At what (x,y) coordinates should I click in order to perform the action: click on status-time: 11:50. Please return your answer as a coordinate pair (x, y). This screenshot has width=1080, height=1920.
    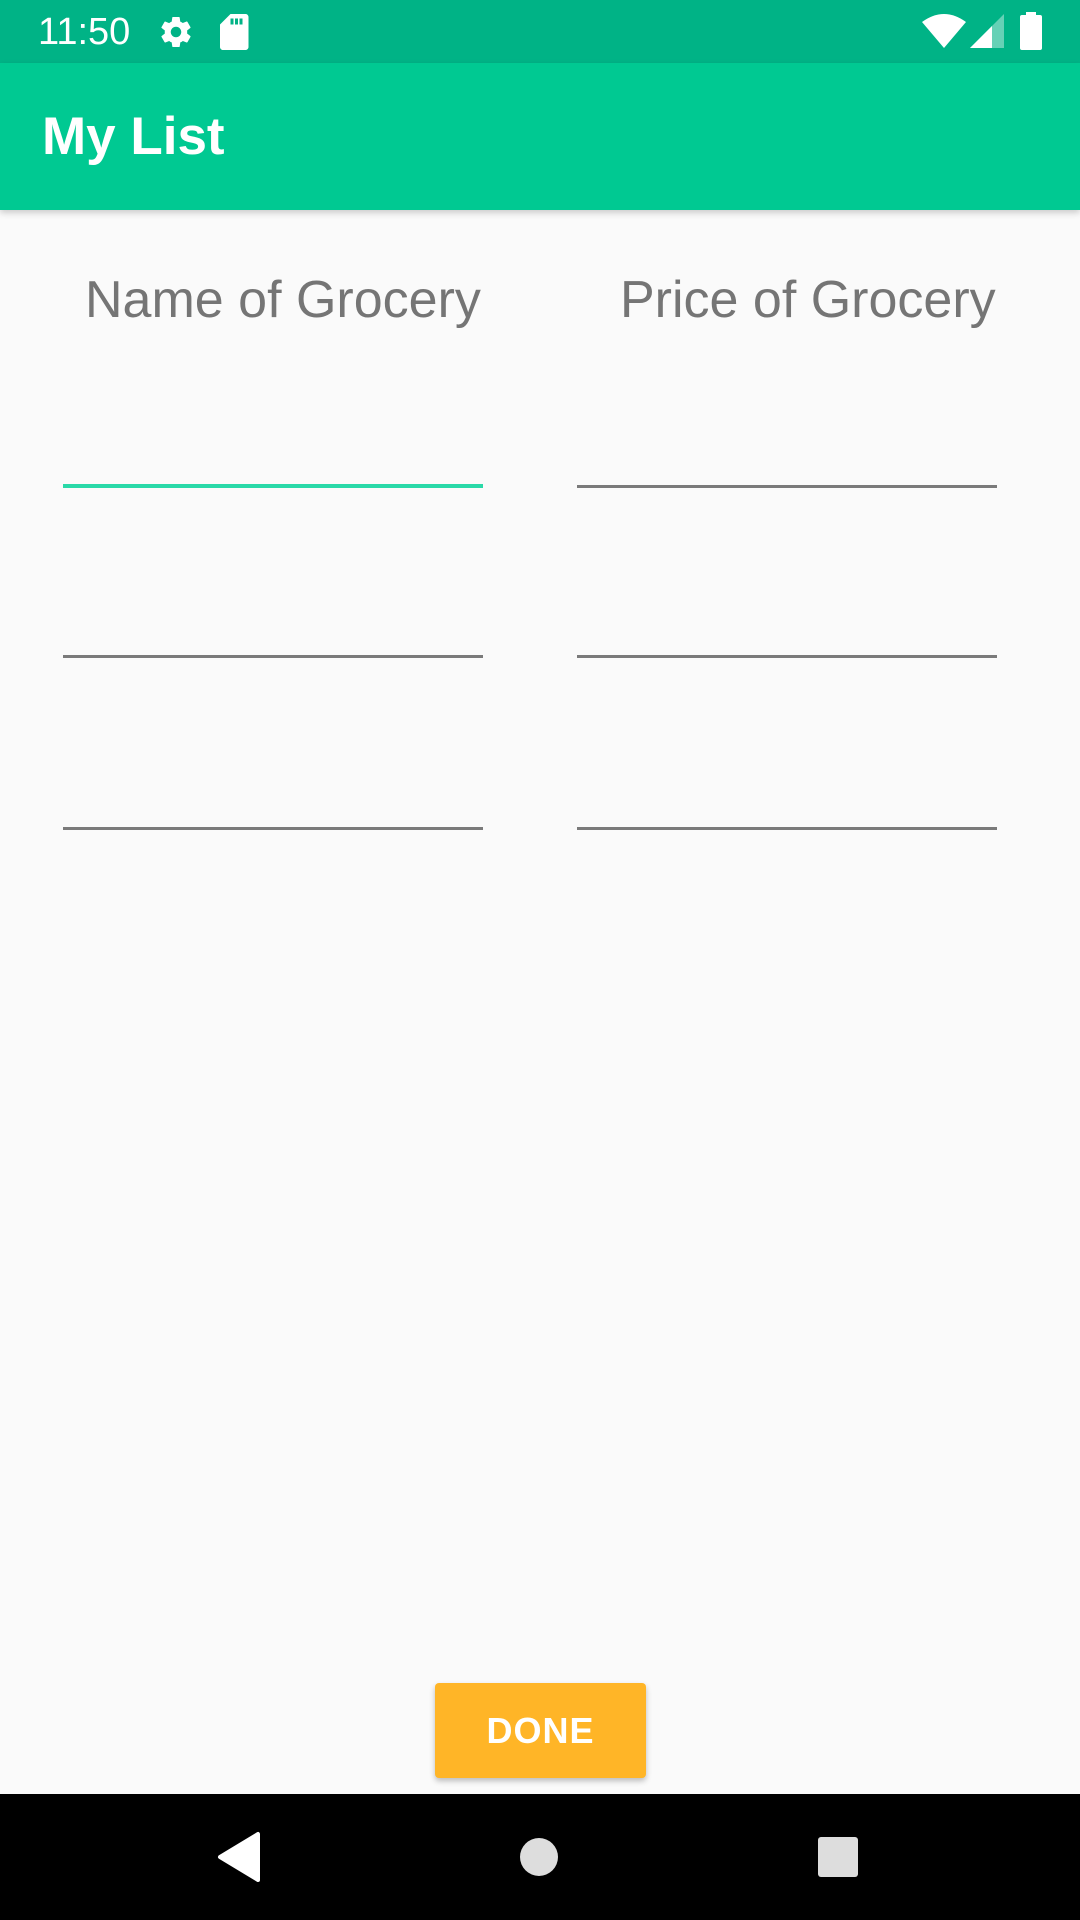
    Looking at the image, I should click on (84, 32).